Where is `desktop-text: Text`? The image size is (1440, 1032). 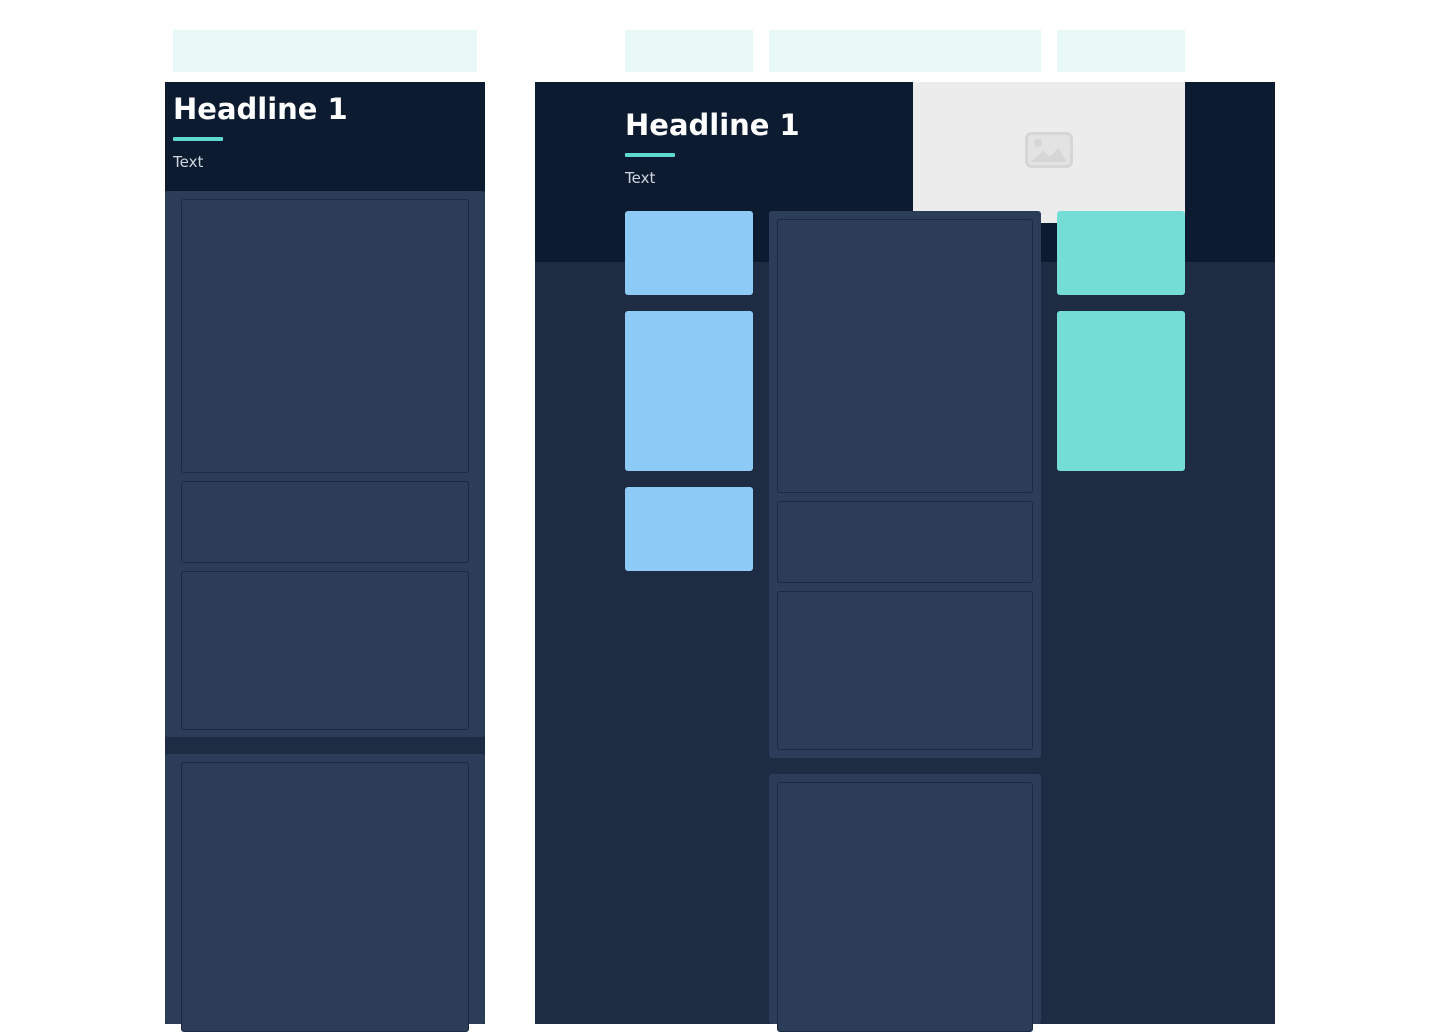
desktop-text: Text is located at coordinates (640, 178).